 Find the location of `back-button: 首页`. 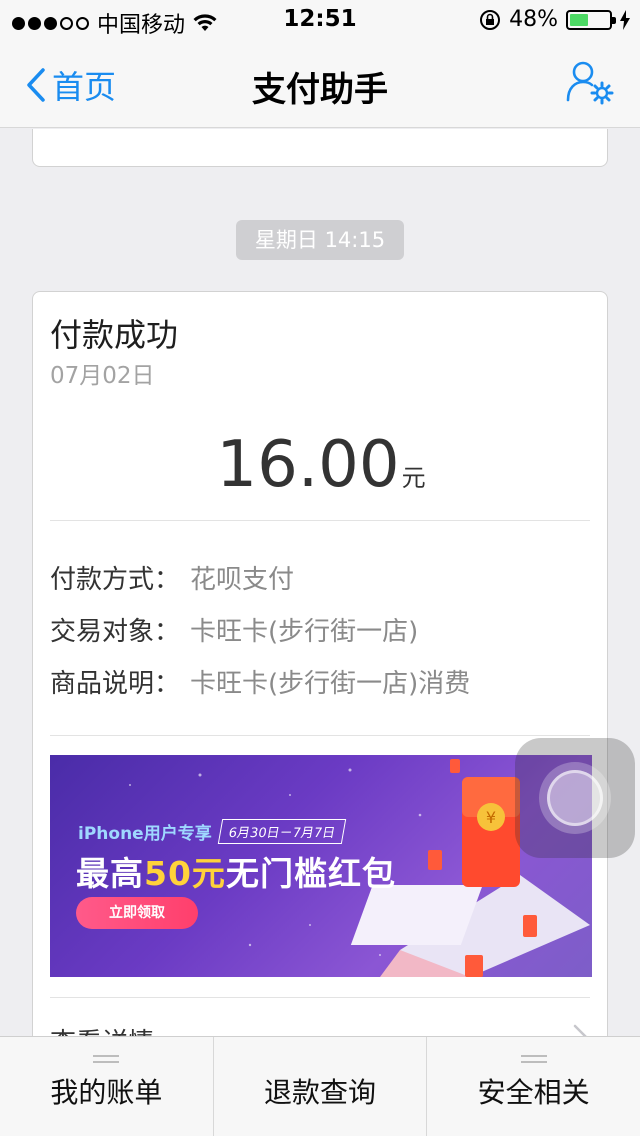

back-button: 首页 is located at coordinates (71, 85).